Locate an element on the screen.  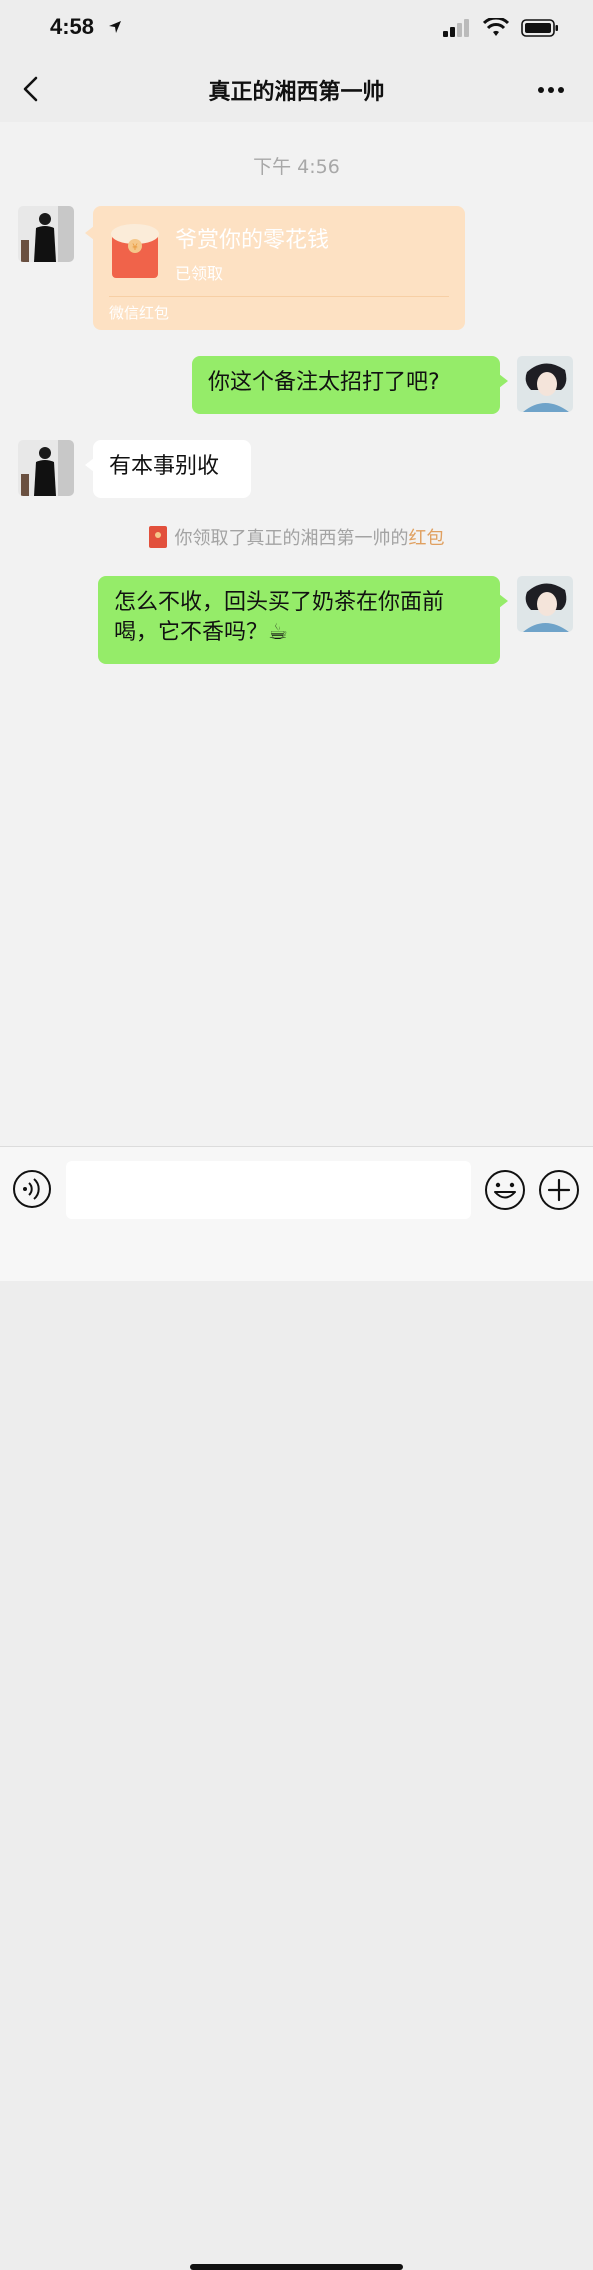
plus-icon is located at coordinates (559, 1190).